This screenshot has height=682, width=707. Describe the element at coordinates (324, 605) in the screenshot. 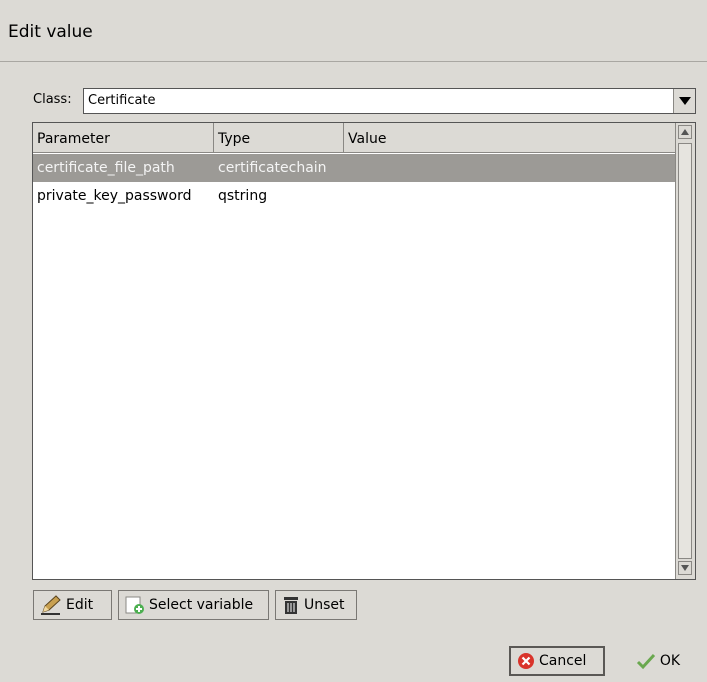

I see `unset-button-label: Unset` at that location.